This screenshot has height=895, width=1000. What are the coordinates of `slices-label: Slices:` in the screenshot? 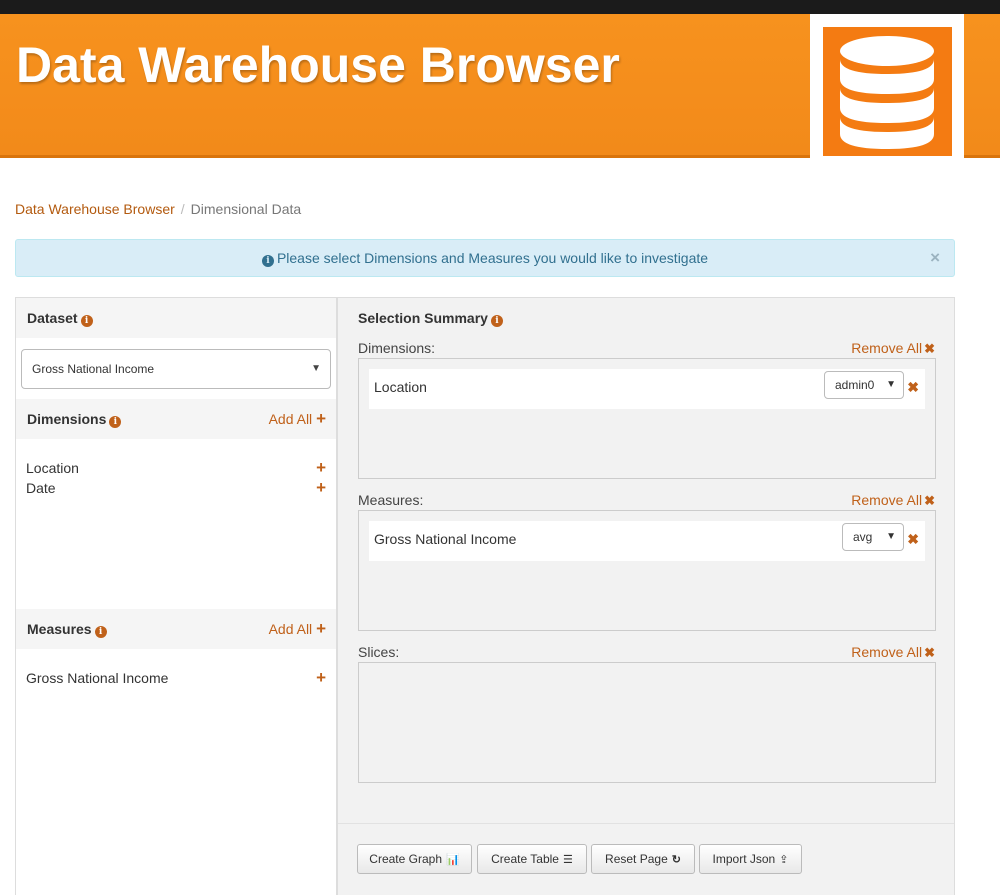 It's located at (379, 652).